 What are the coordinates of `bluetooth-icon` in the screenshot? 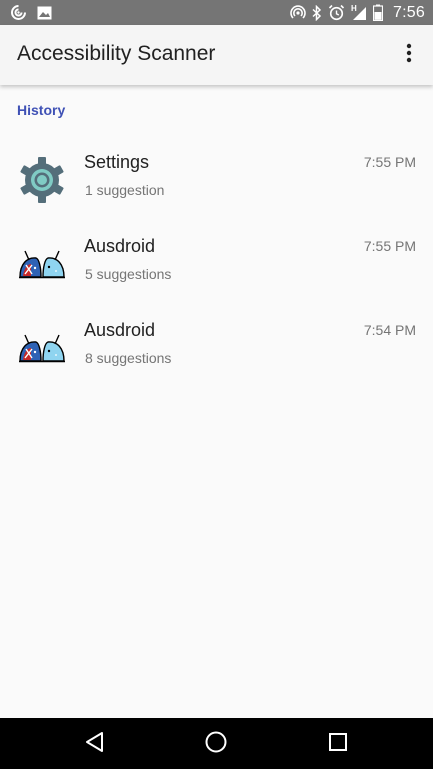 It's located at (317, 12).